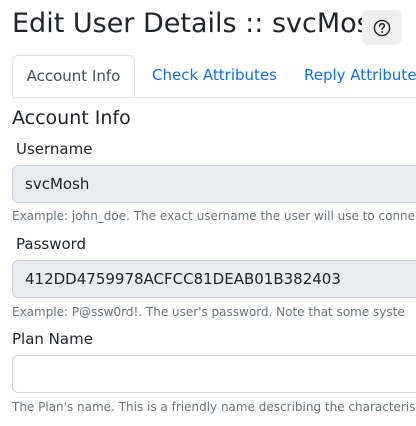 Image resolution: width=416 pixels, height=426 pixels. I want to click on password-label: Password, so click(51, 244).